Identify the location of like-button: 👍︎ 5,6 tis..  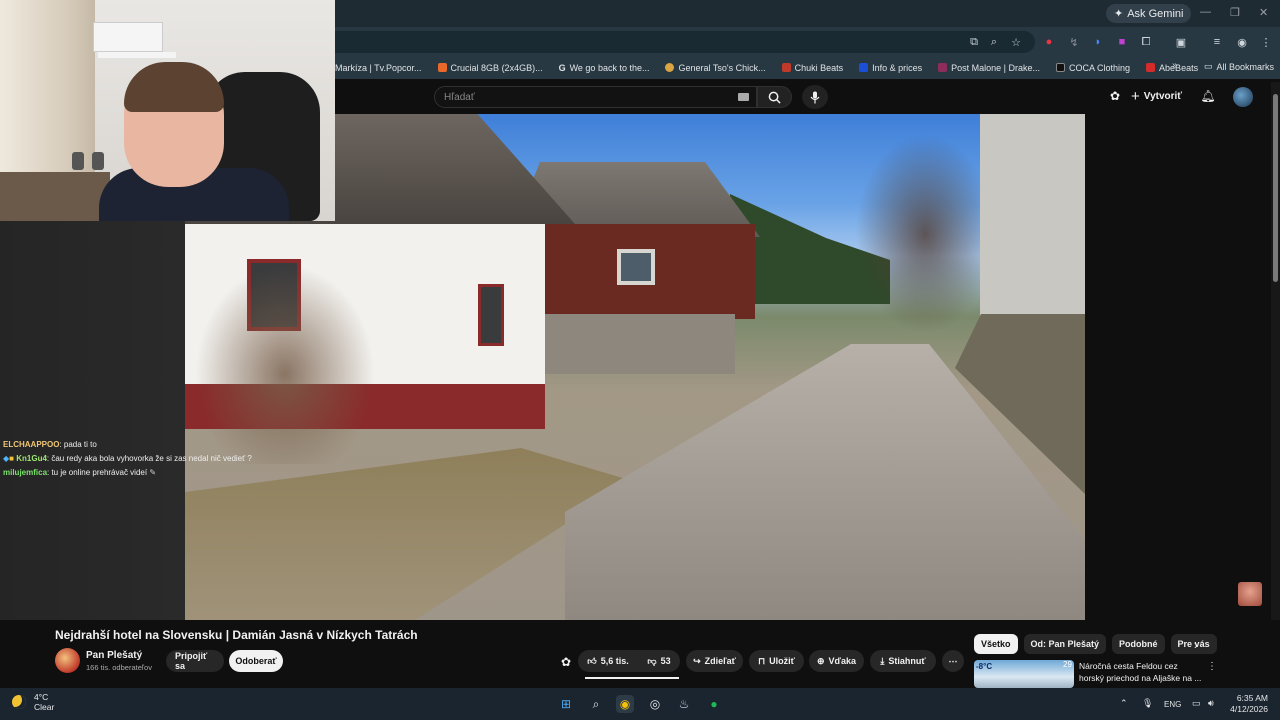
(608, 661).